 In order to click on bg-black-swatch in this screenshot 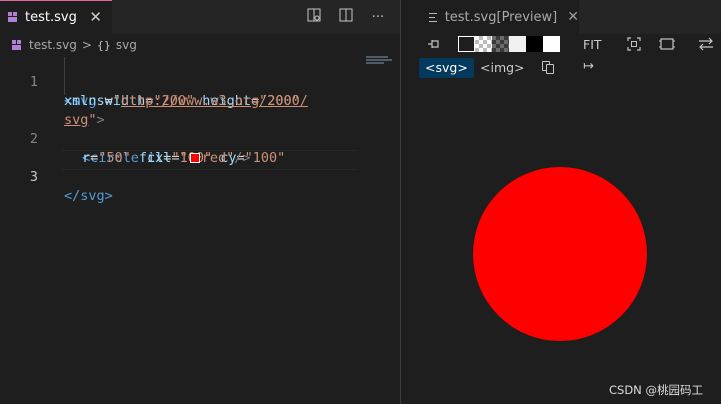, I will do `click(534, 44)`.